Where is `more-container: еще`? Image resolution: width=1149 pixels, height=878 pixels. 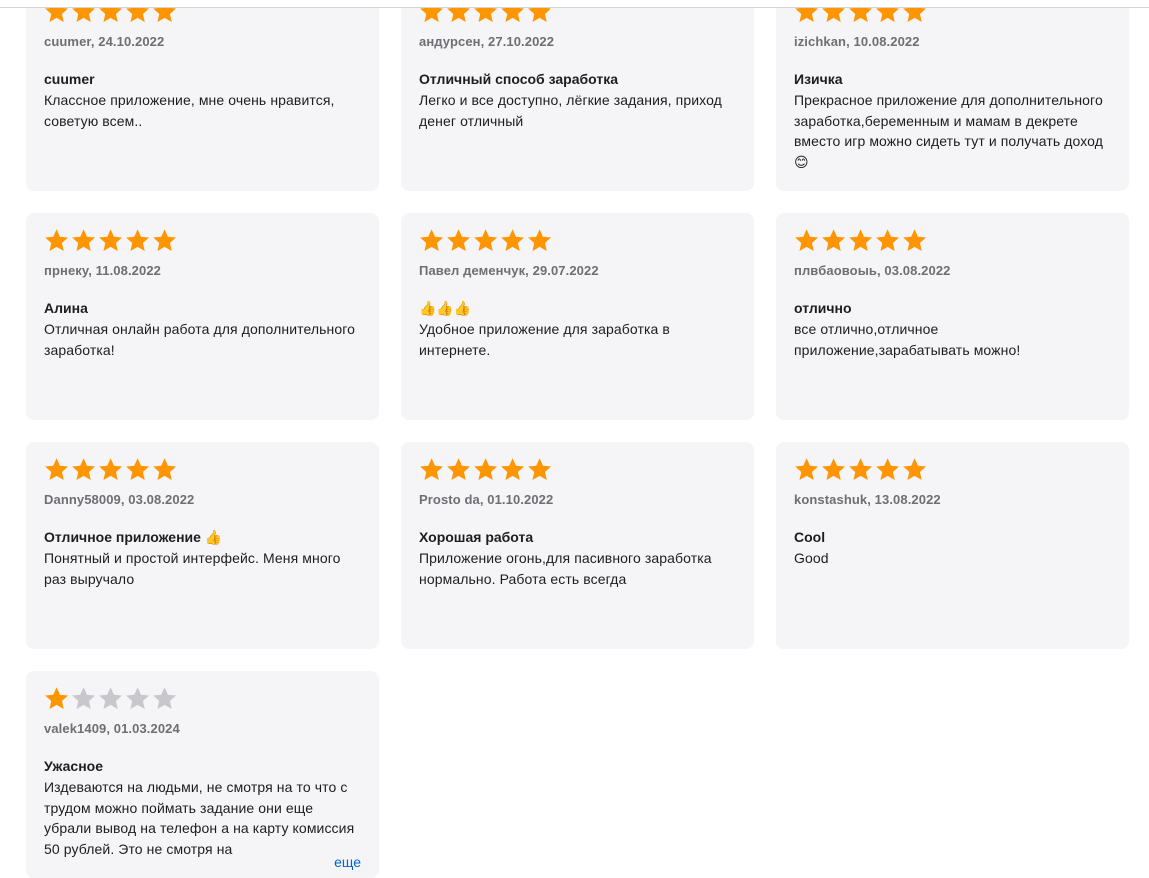 more-container: еще is located at coordinates (332, 862).